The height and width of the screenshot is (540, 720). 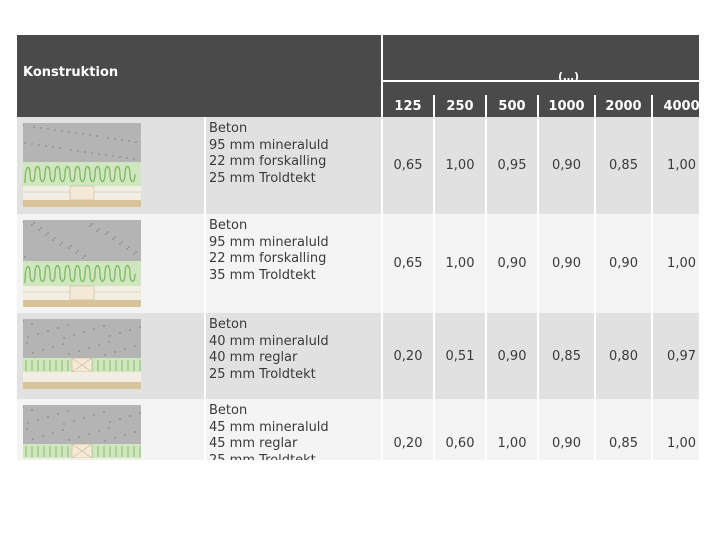 I want to click on konstruktion-header: Konstruktion, so click(x=199, y=65).